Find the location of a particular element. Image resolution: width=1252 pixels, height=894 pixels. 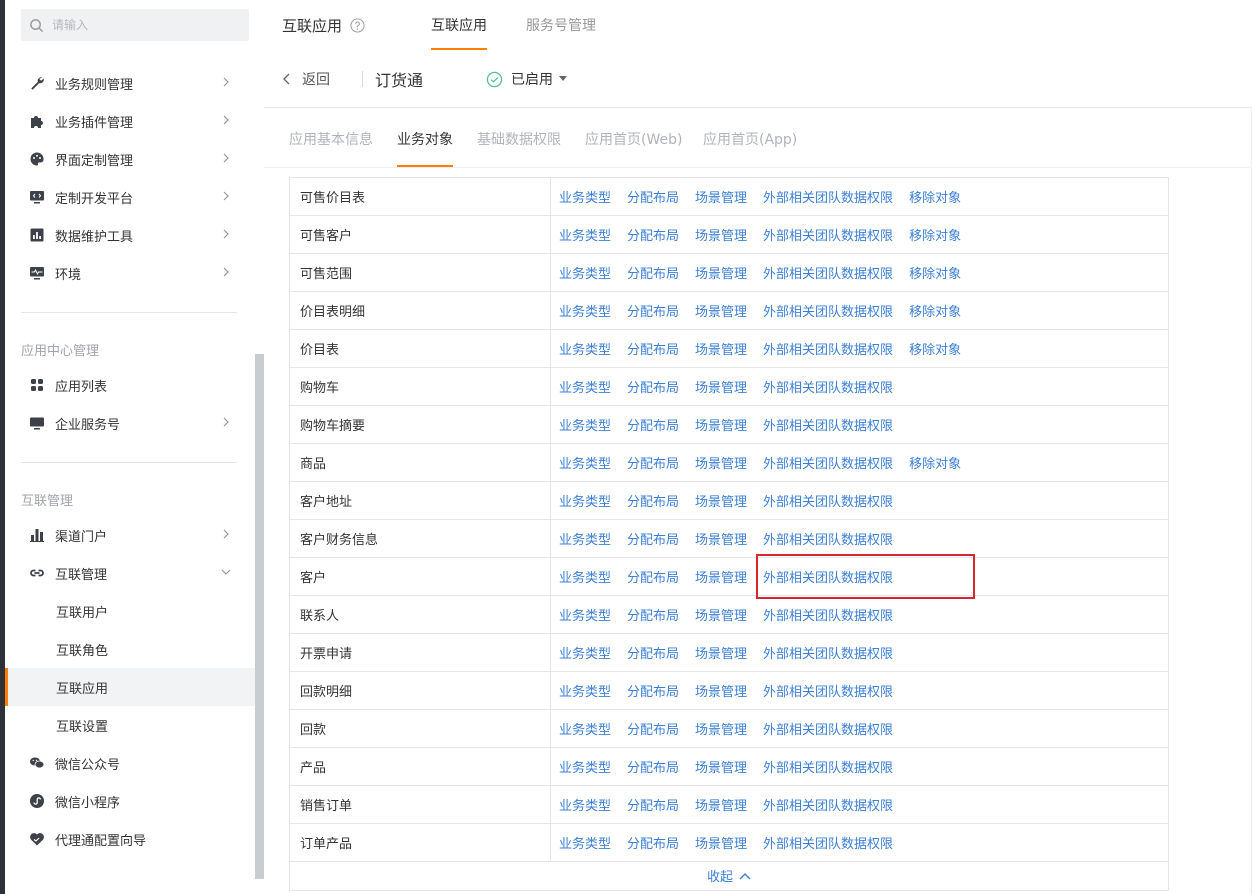

sidebar-item-agent-wizard: 代理通配置向导 is located at coordinates (130, 839).